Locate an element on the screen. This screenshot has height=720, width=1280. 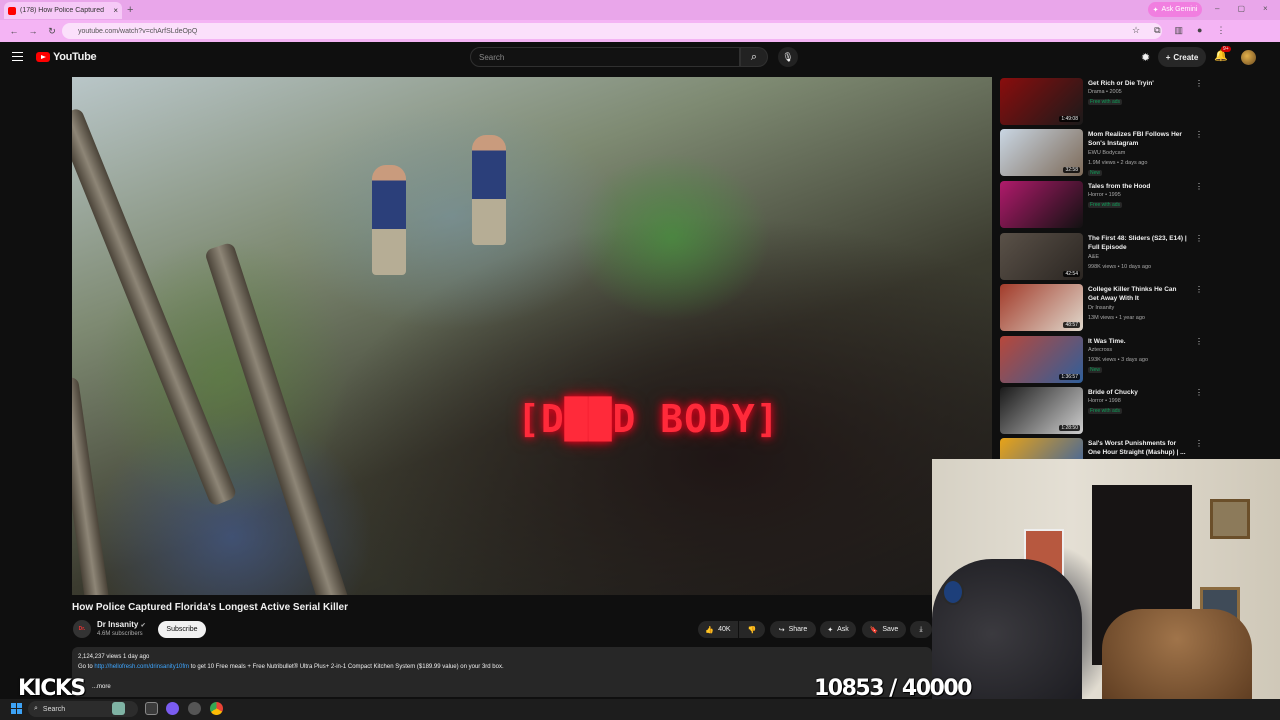
microphone-icon: 🎙 is located at coordinates (788, 56).